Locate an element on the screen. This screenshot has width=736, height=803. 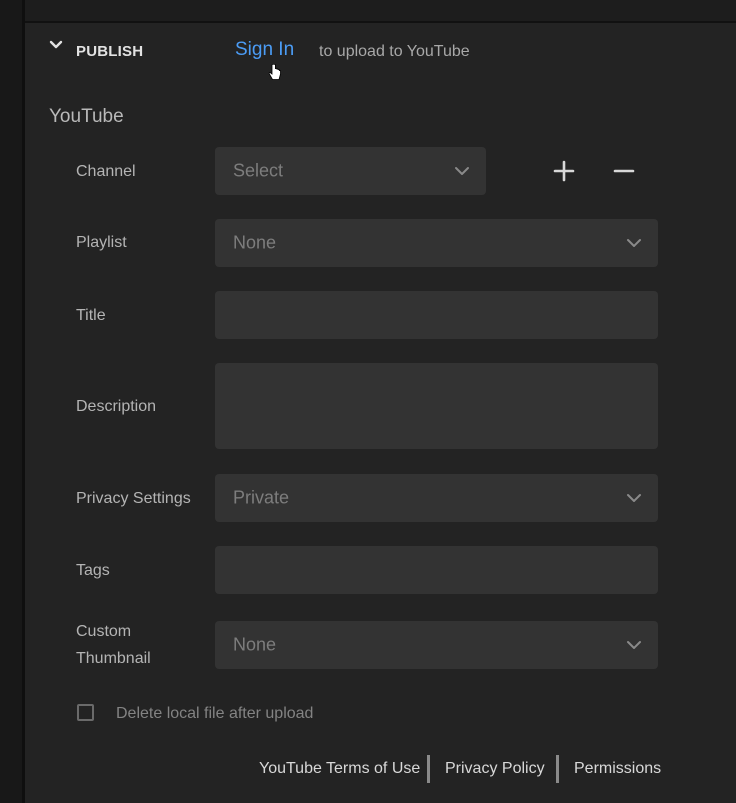
custom-thumbnail-label-line1: Custom is located at coordinates (104, 631).